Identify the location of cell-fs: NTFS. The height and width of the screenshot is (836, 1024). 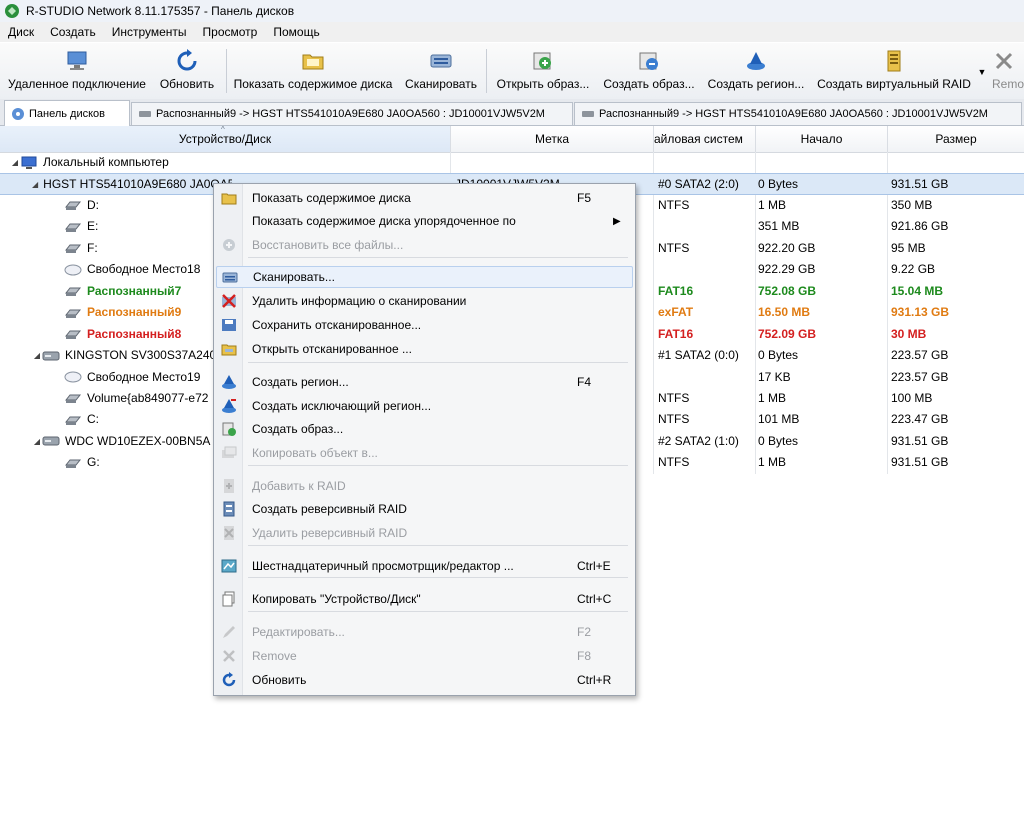
(674, 204).